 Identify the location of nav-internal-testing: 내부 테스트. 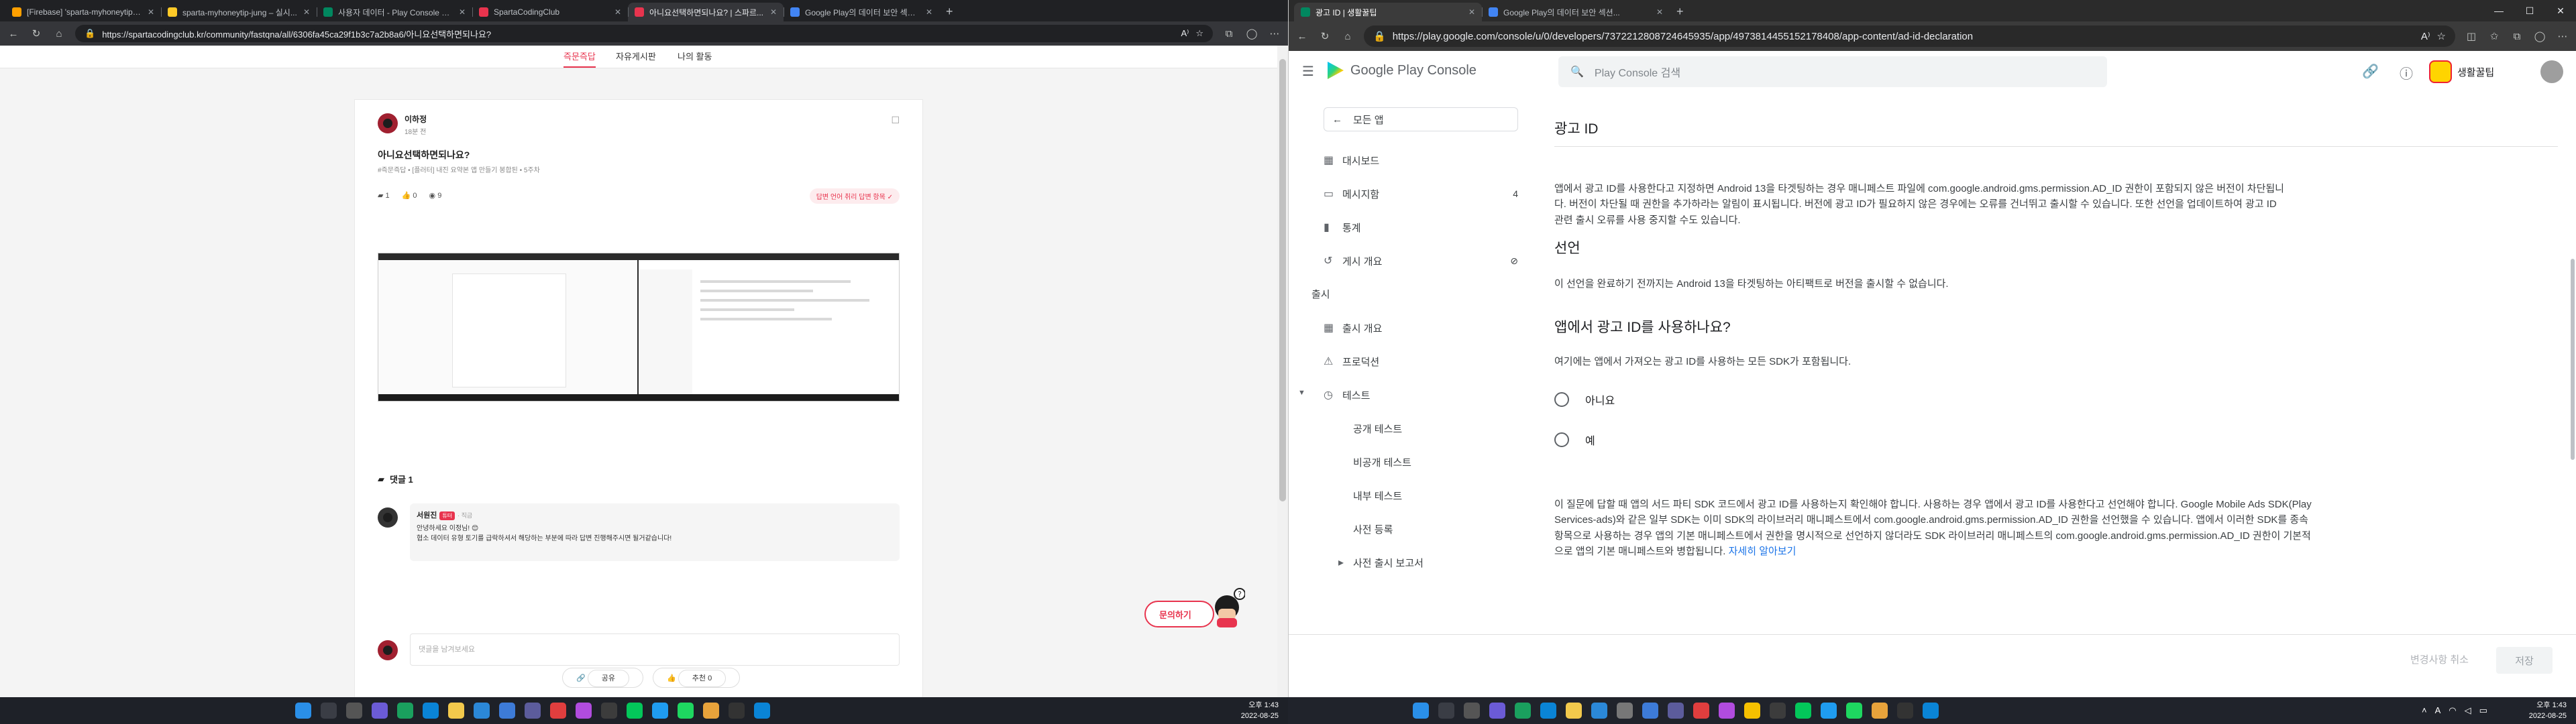
(1435, 495).